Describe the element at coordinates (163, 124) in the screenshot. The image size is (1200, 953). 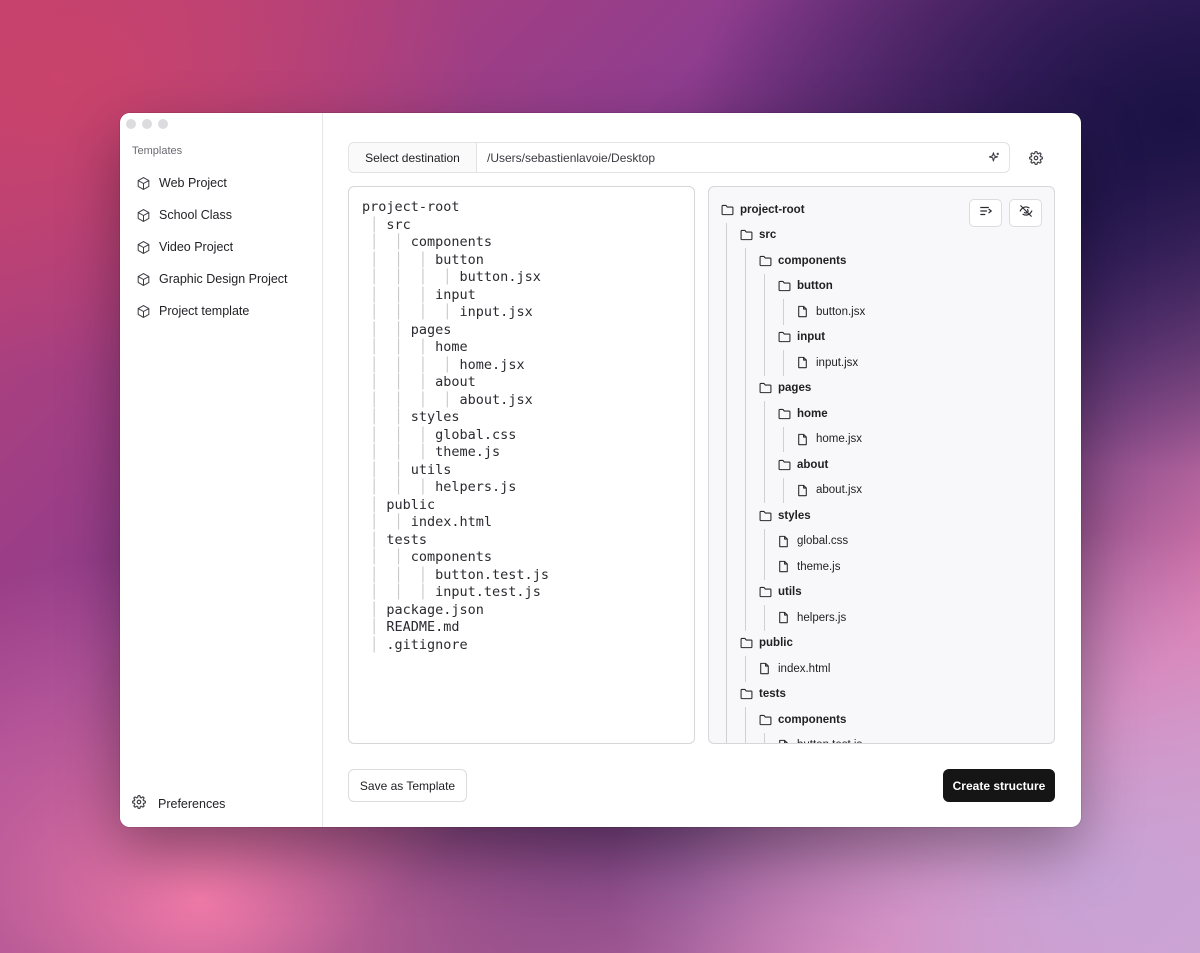
I see `zoom-window-button` at that location.